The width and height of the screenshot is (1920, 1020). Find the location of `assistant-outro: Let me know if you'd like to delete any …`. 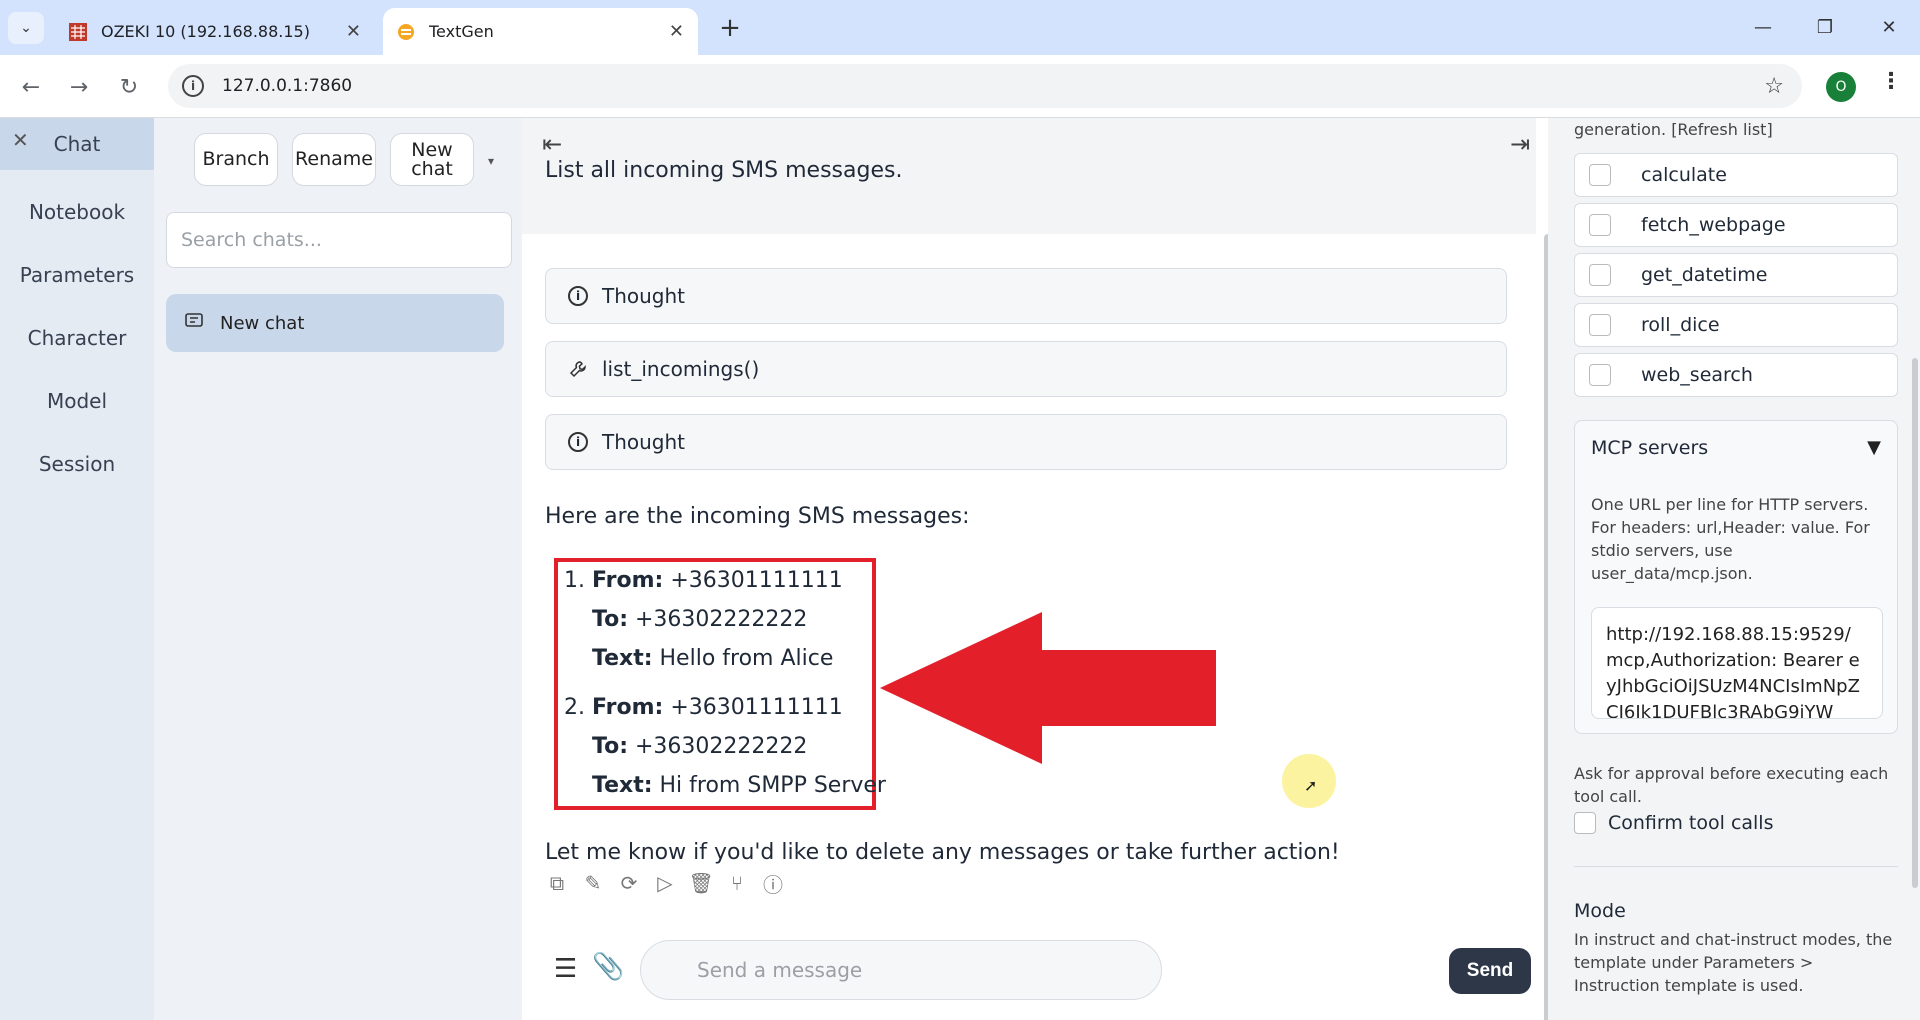

assistant-outro: Let me know if you'd like to delete any … is located at coordinates (942, 852).